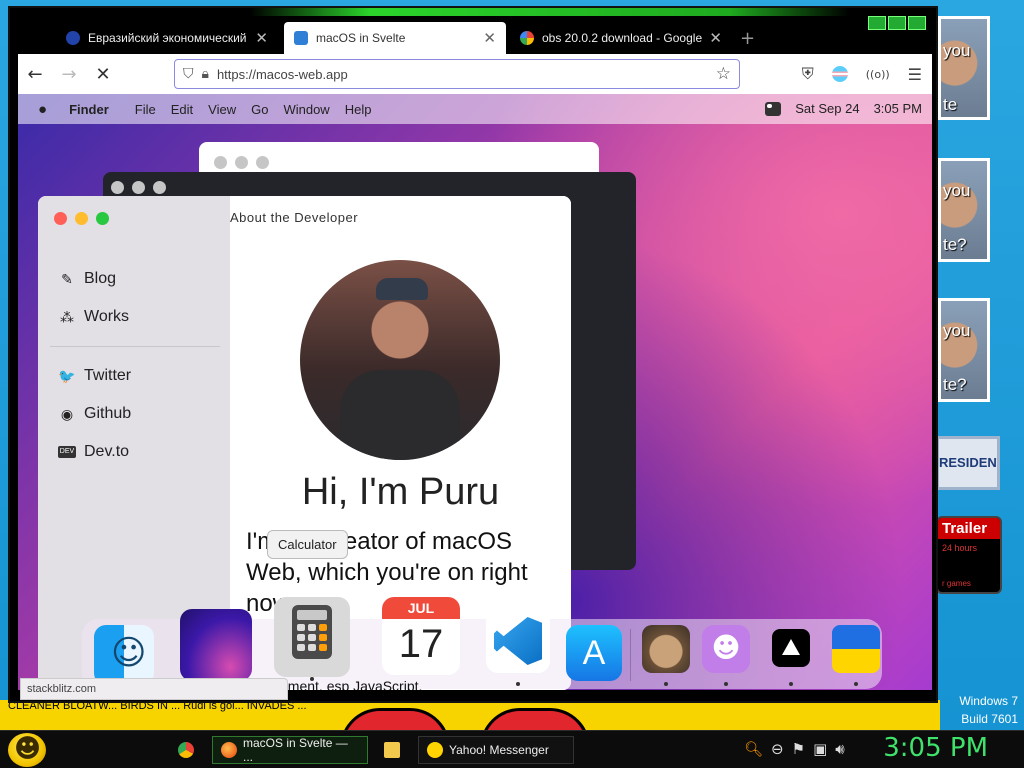  I want to click on sidebar-item-works: ⁂ Works, so click(93, 317).